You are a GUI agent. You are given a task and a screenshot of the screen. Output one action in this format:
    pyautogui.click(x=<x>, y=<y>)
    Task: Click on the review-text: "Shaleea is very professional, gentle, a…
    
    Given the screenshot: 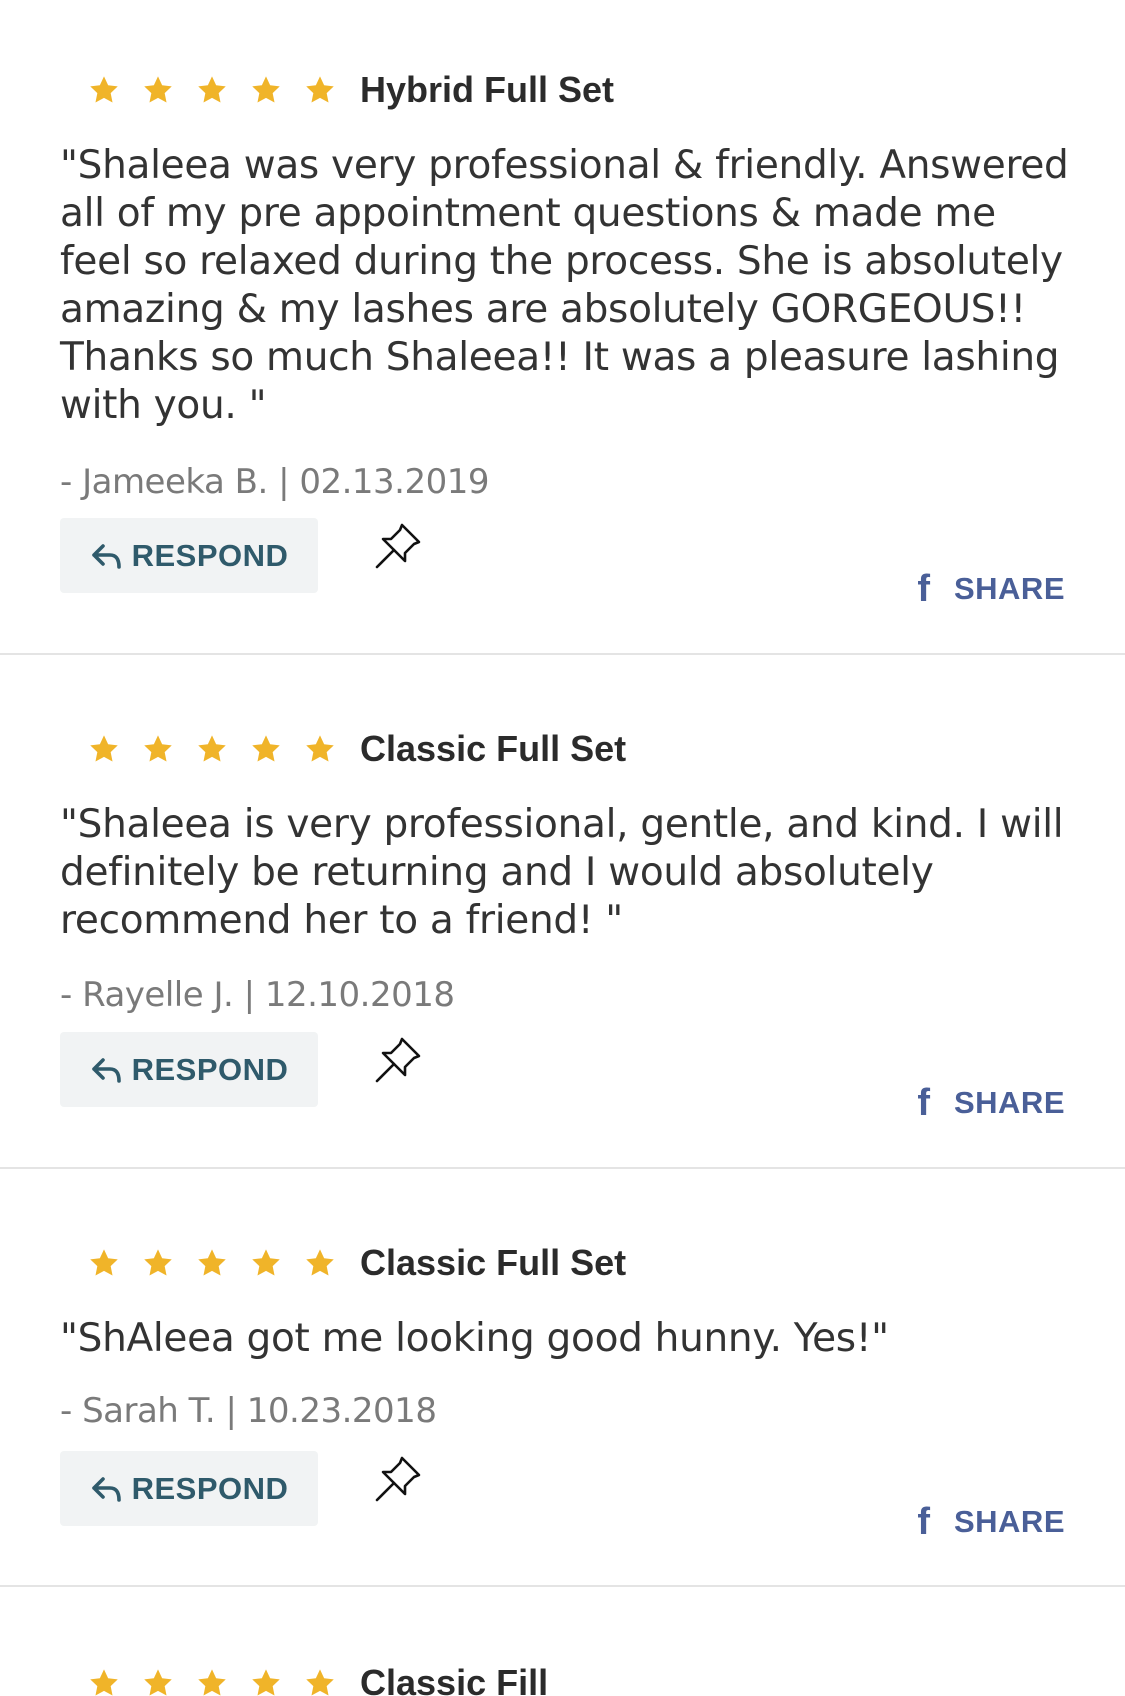 What is the action you would take?
    pyautogui.click(x=562, y=872)
    